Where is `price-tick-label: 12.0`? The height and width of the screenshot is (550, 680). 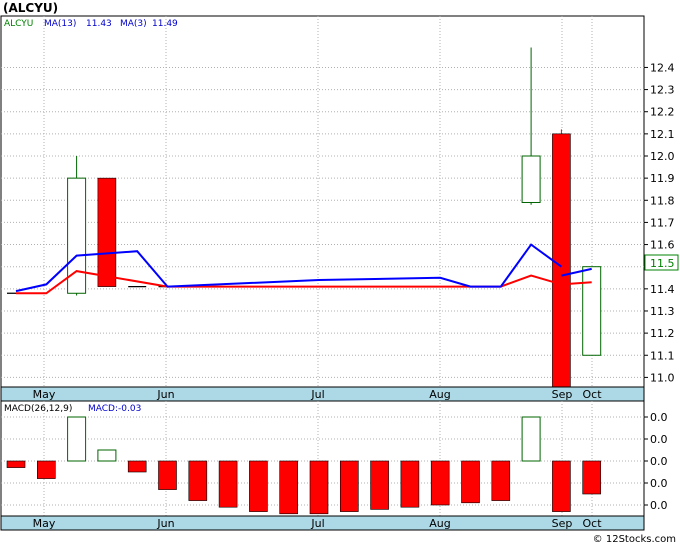
price-tick-label: 12.0 is located at coordinates (662, 156).